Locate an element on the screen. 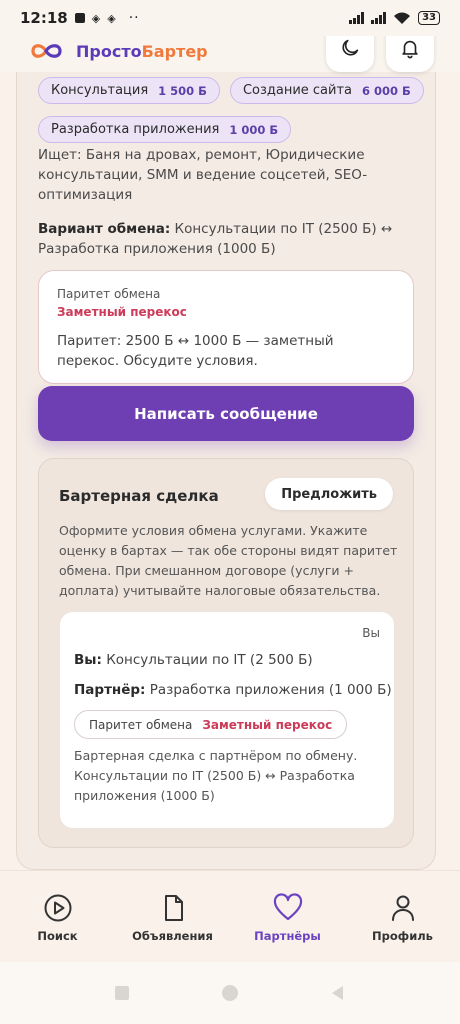 The height and width of the screenshot is (1024, 460). signal-icon is located at coordinates (357, 18).